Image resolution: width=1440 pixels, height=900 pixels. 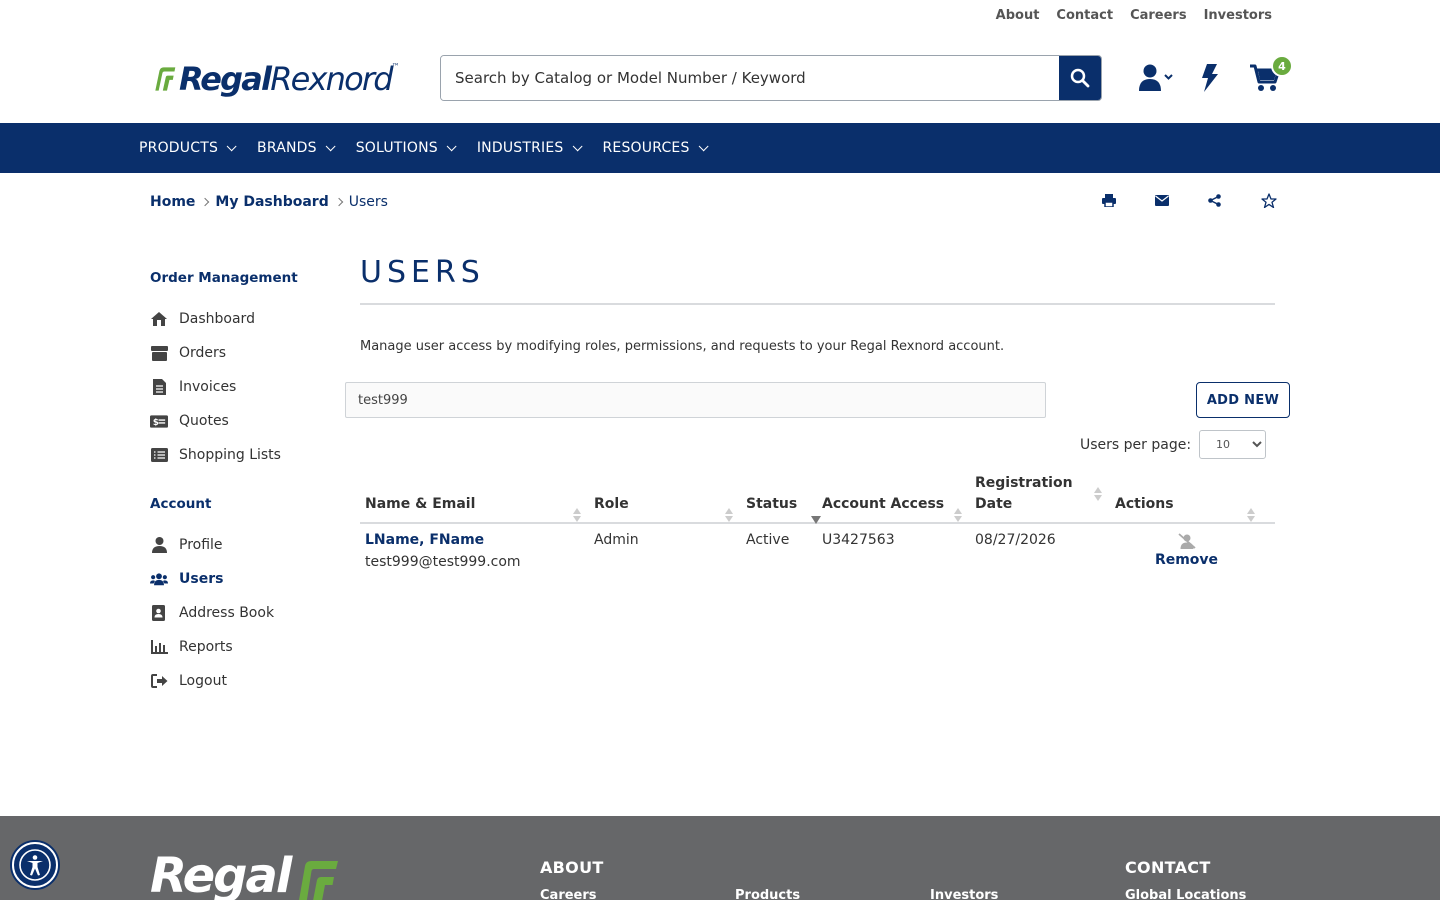 I want to click on column-header-account-access: Account Access, so click(x=893, y=508).